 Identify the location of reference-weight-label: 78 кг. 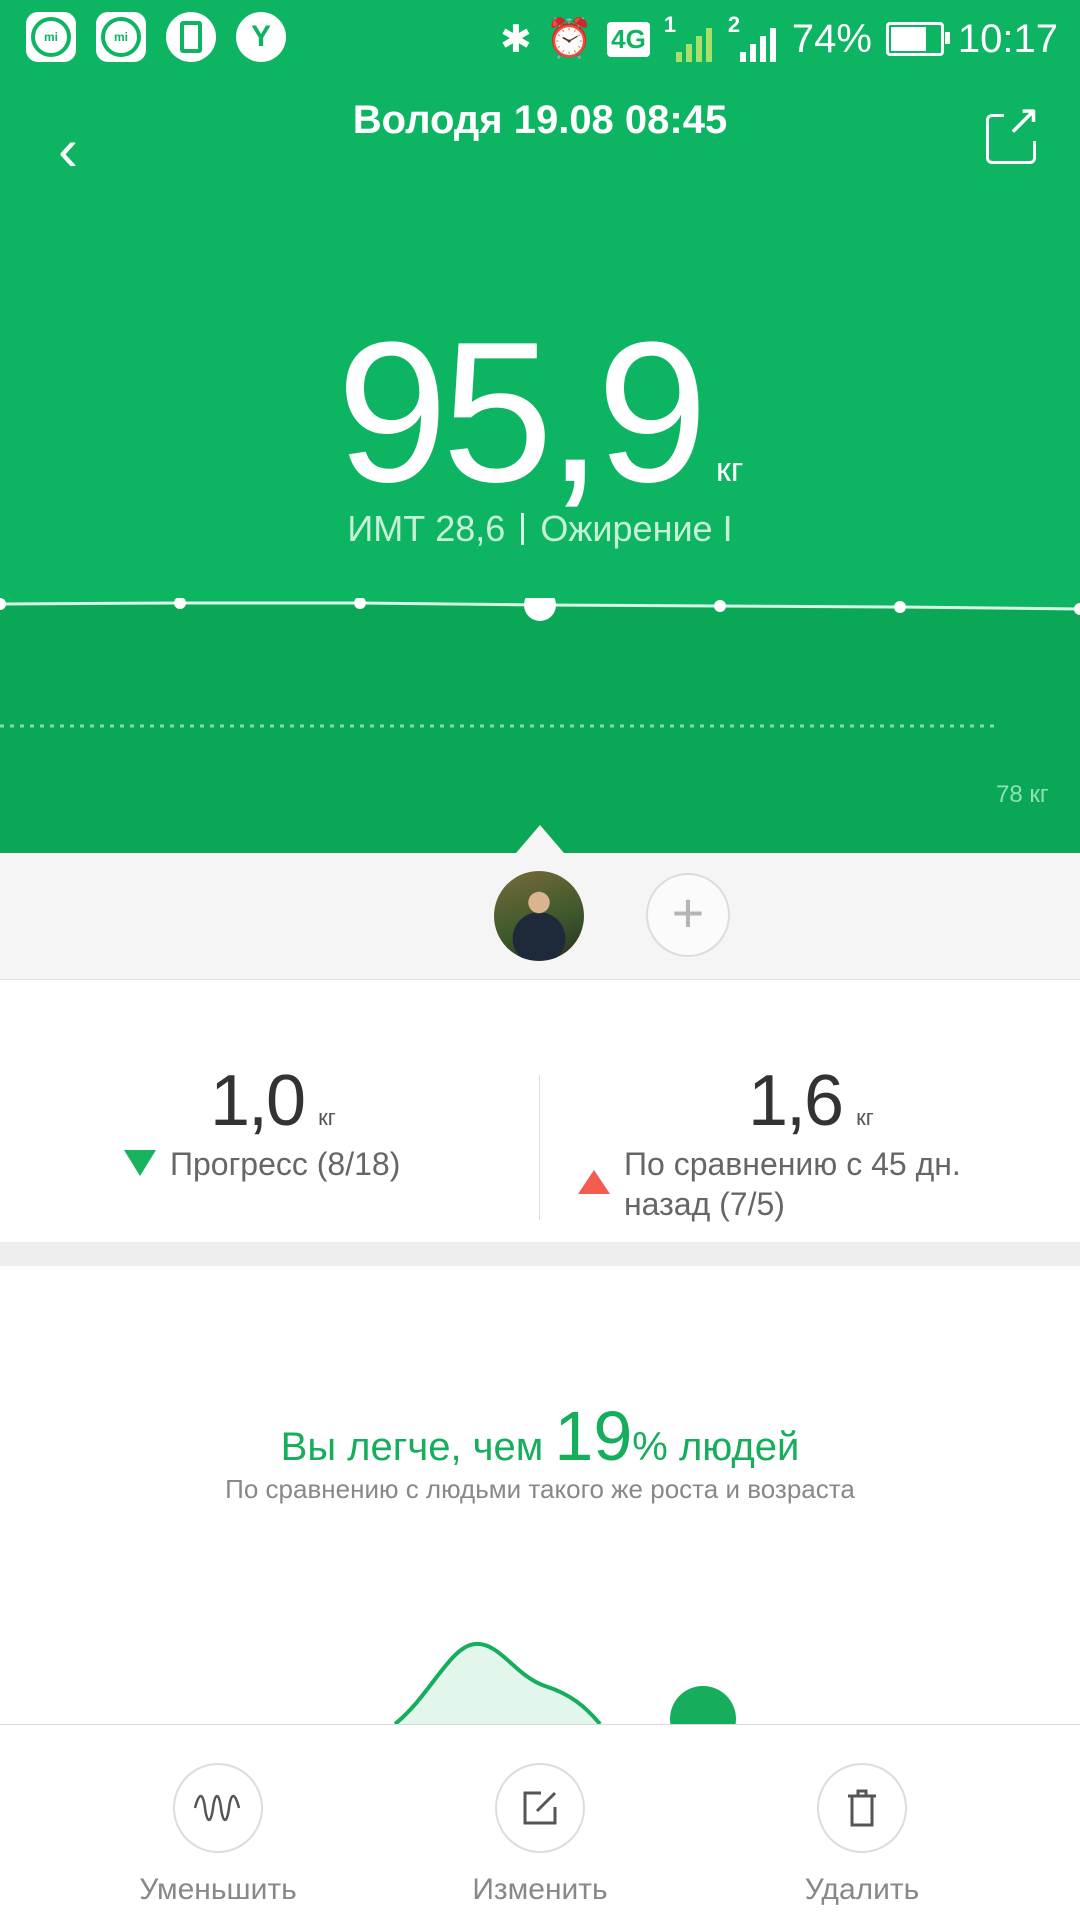
(1022, 794).